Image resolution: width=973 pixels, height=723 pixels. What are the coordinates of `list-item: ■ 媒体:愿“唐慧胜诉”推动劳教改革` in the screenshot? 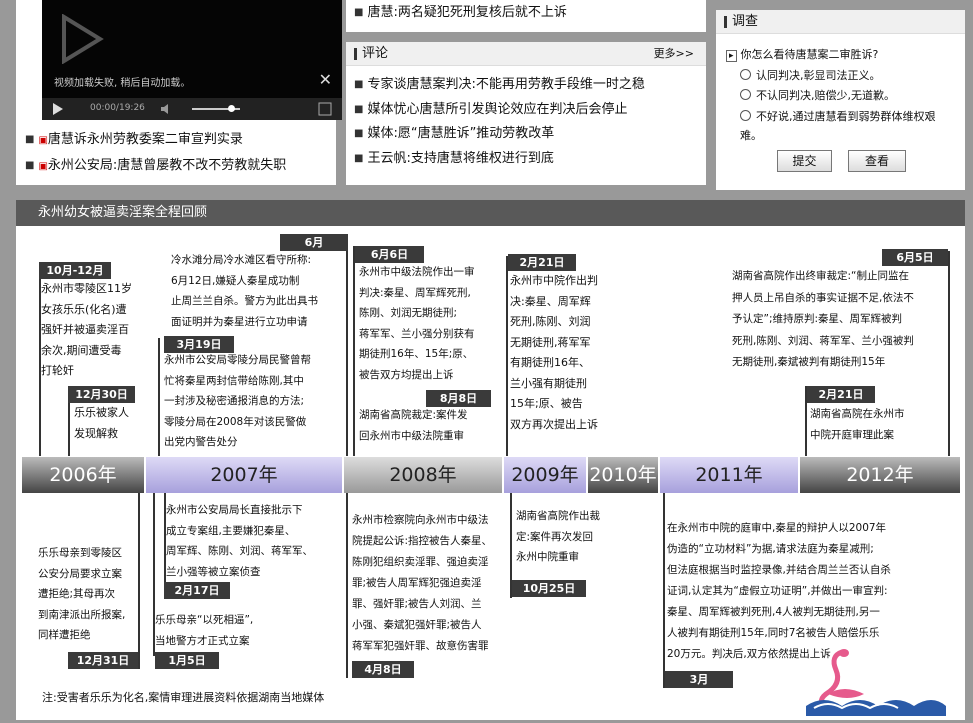 It's located at (499, 134).